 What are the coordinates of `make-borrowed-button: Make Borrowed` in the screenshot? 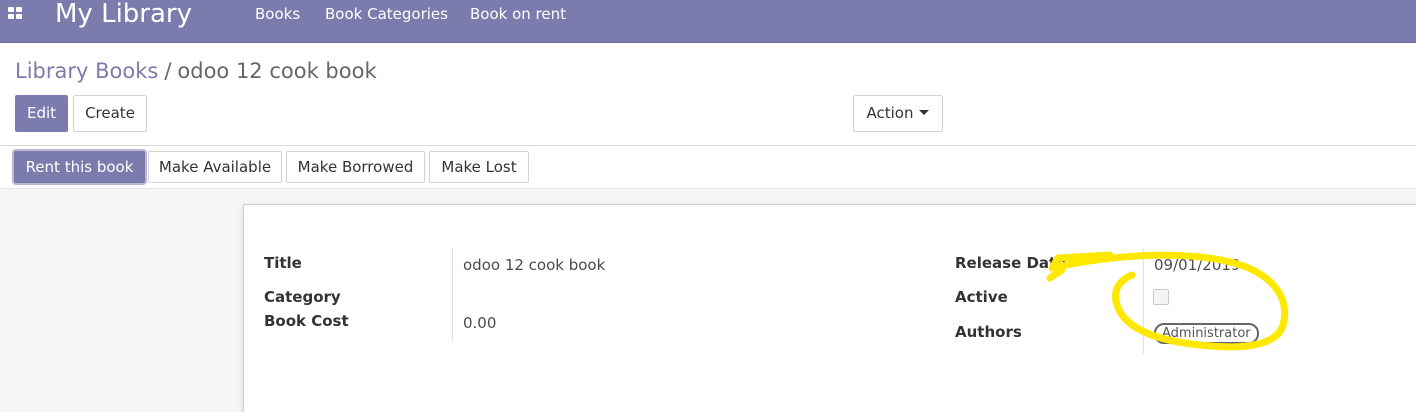 It's located at (355, 167).